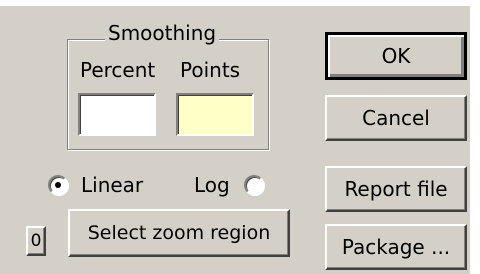 The height and width of the screenshot is (274, 480). I want to click on select-zoom-region-button: Select zoom region, so click(179, 233).